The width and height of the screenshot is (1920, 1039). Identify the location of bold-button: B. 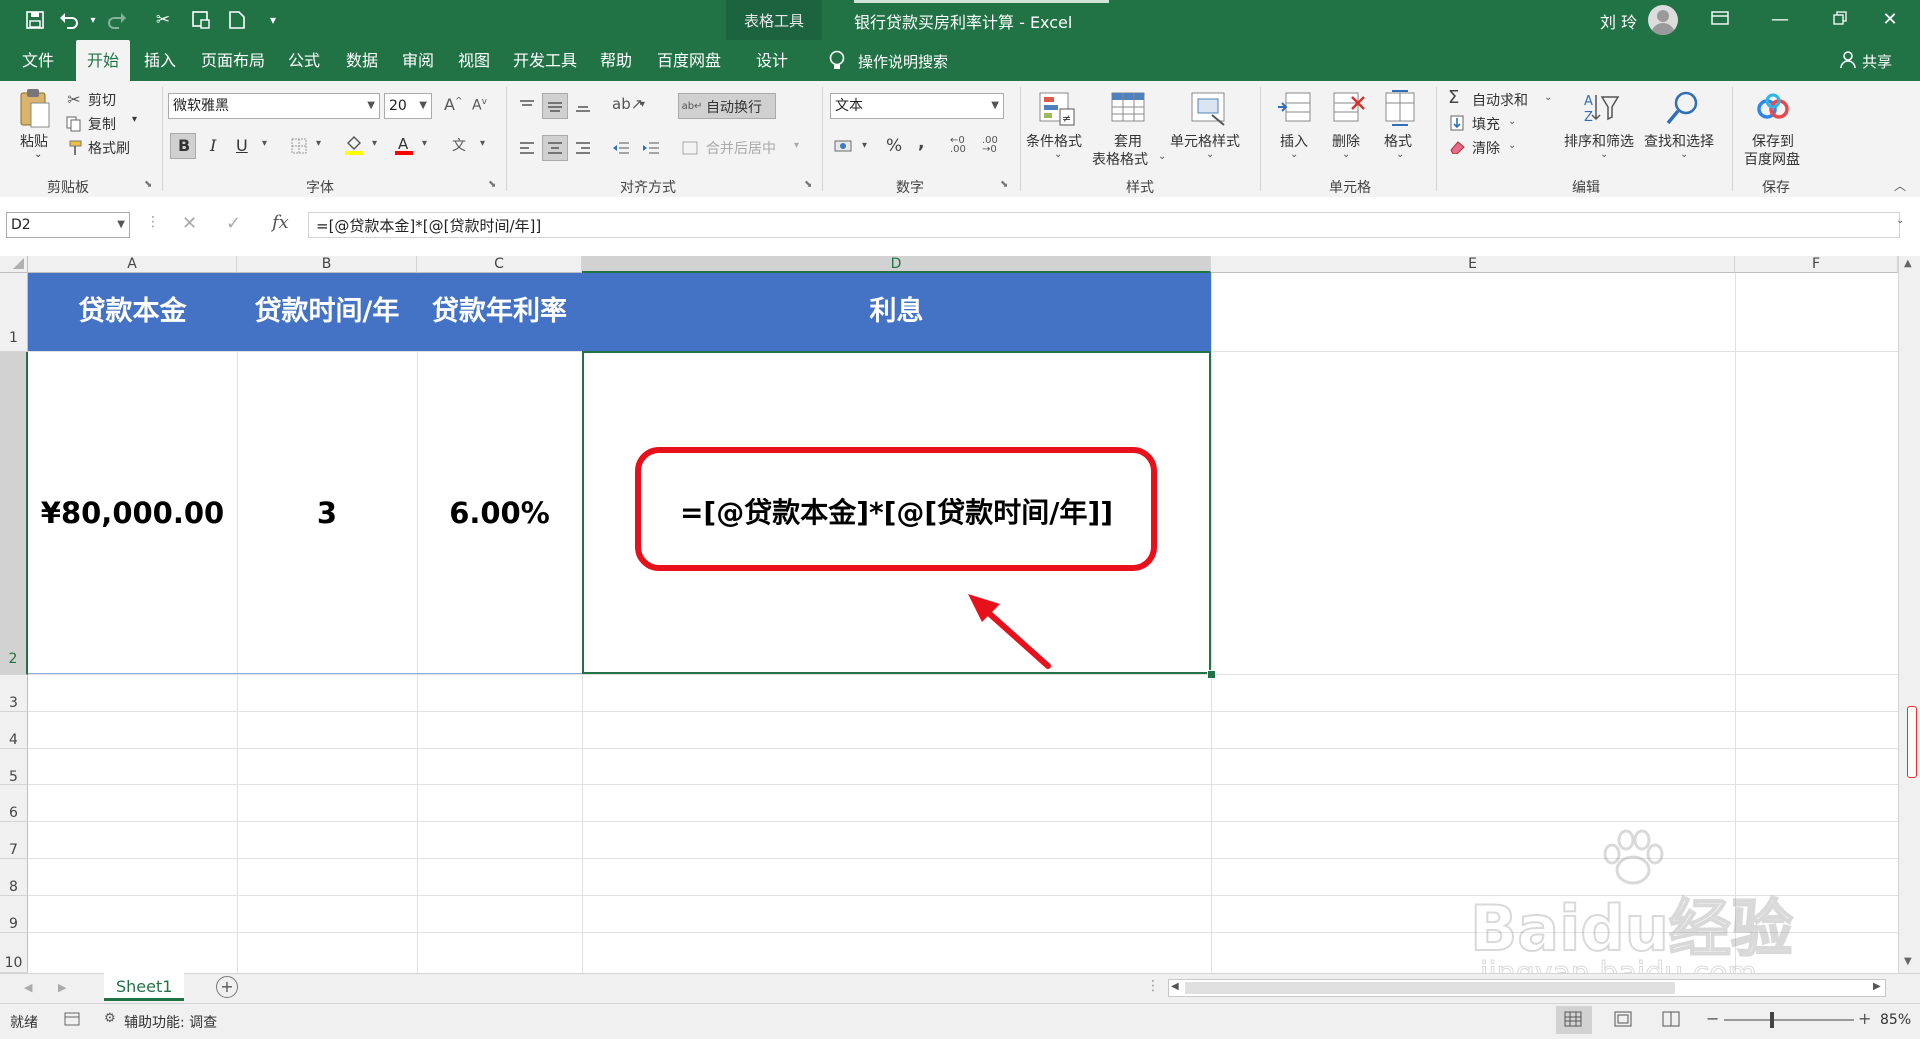
(184, 145).